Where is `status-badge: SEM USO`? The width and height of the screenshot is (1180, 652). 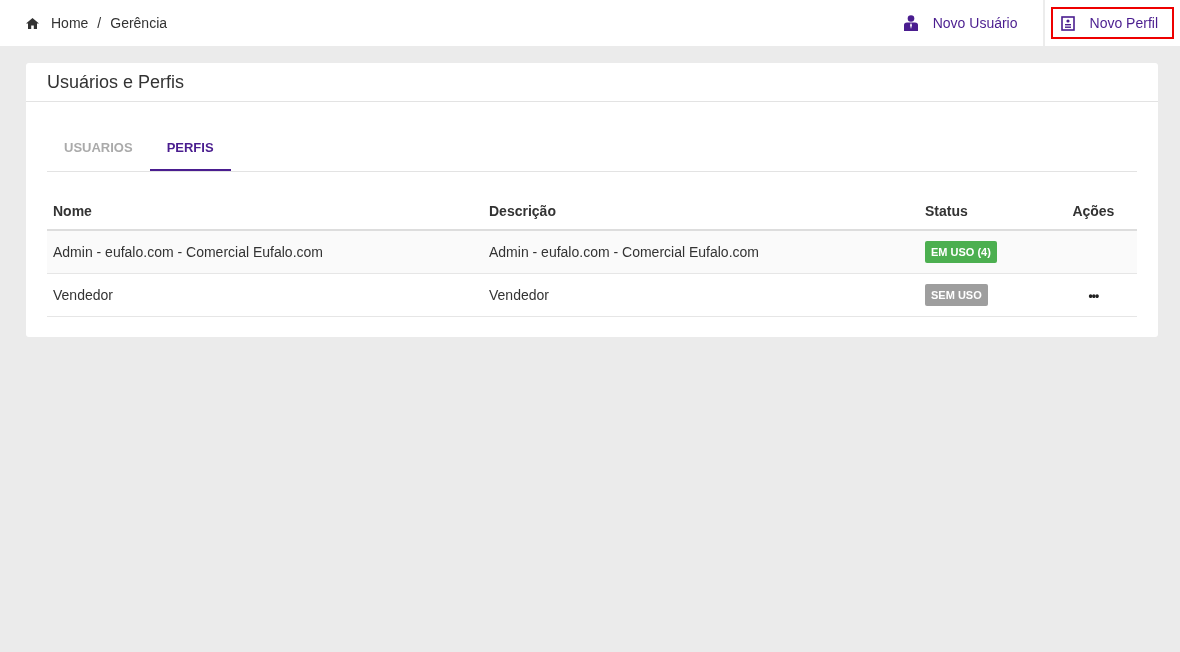
status-badge: SEM USO is located at coordinates (956, 295).